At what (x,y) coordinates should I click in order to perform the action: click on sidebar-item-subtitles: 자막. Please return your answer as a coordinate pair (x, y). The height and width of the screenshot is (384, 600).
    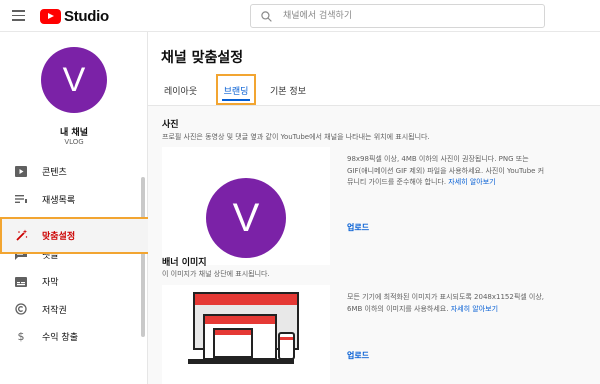
    Looking at the image, I should click on (74, 282).